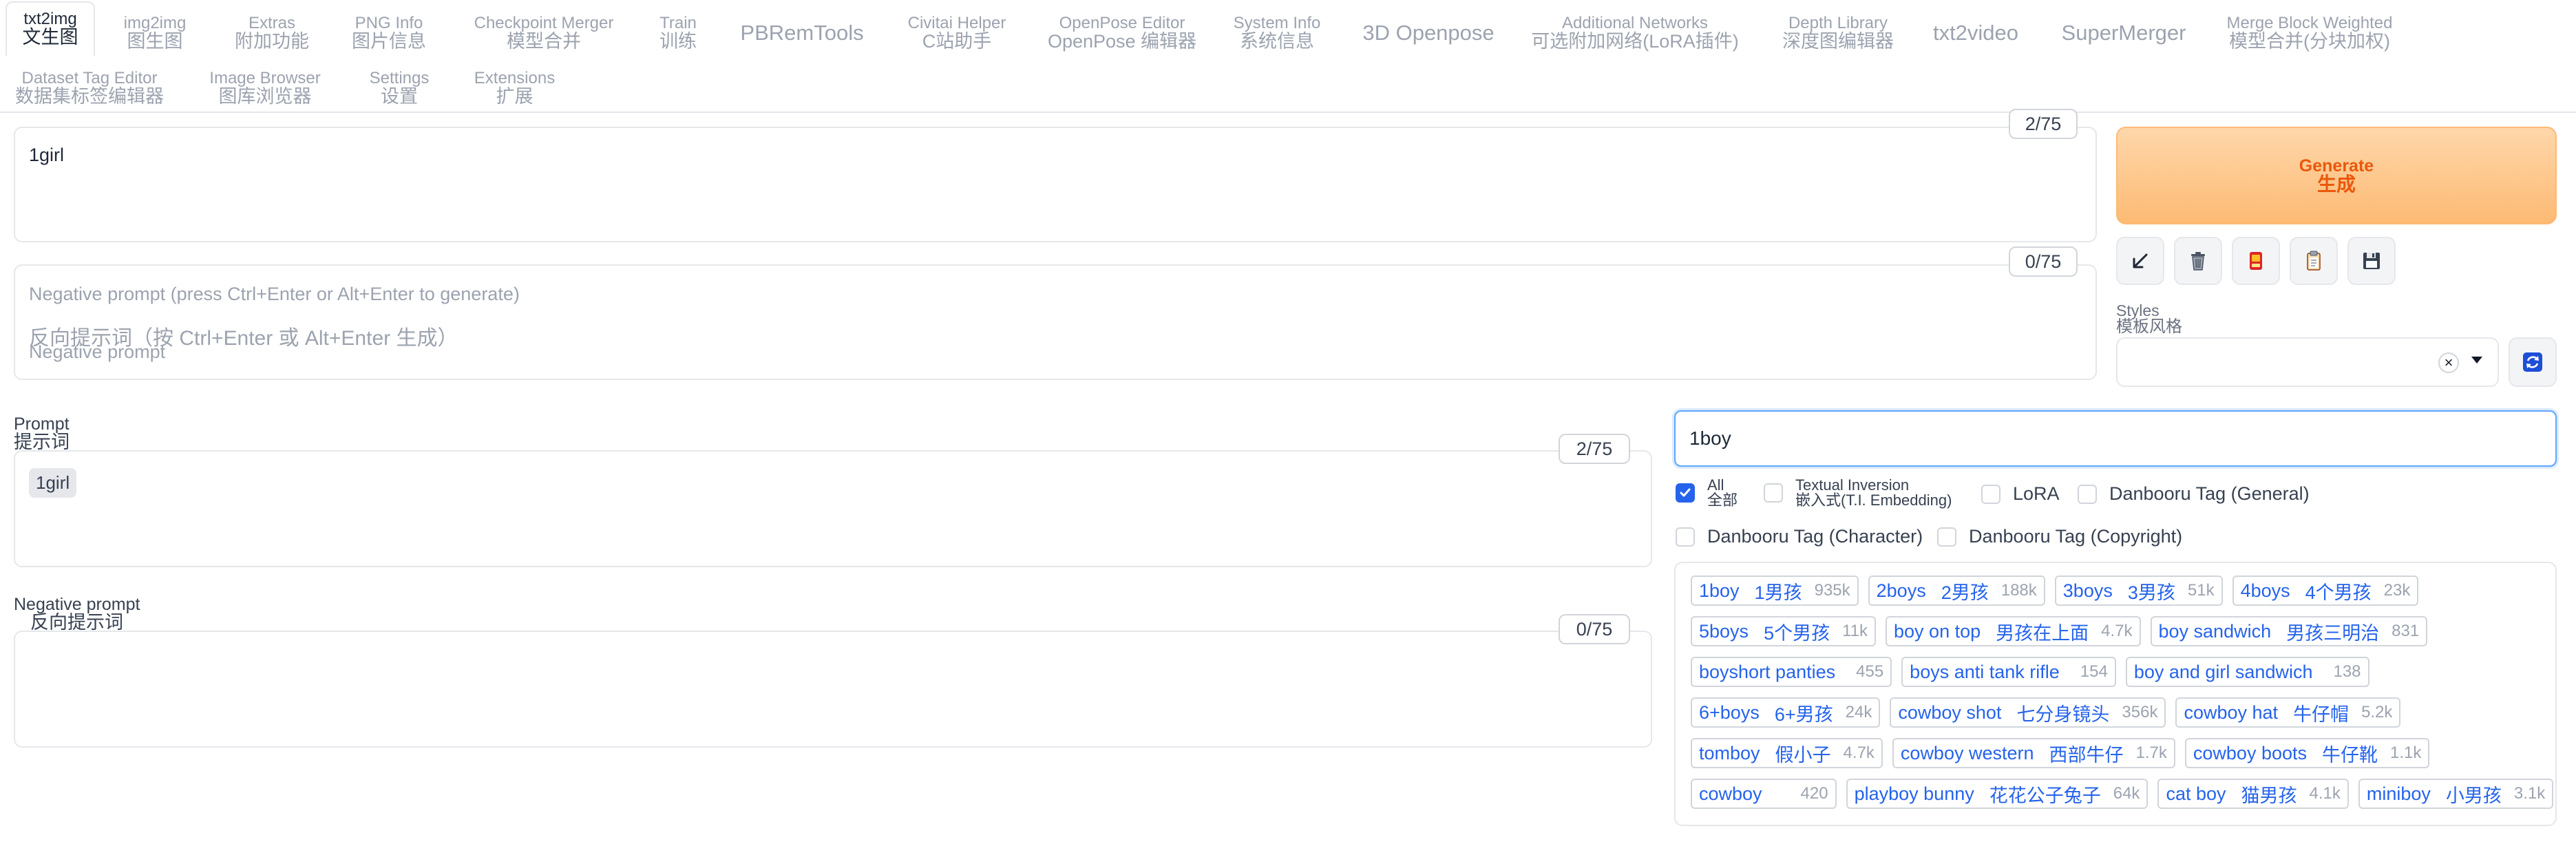 The height and width of the screenshot is (844, 2576). Describe the element at coordinates (2014, 631) in the screenshot. I see `tag-result: boy on top 男孩在上面 4.7k` at that location.